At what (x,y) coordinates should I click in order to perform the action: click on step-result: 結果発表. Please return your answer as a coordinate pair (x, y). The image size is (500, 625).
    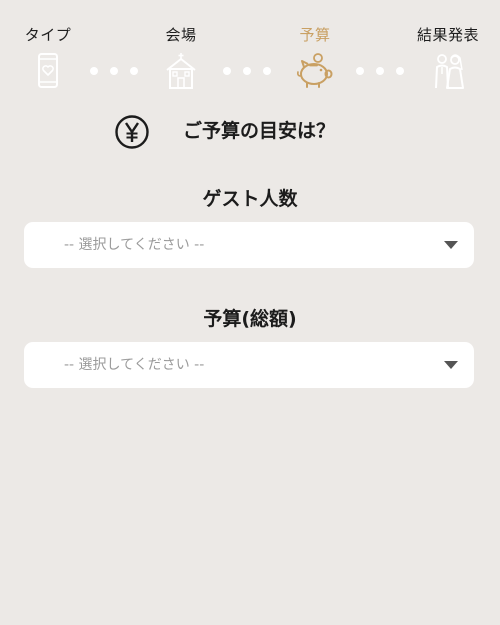
    Looking at the image, I should click on (448, 57).